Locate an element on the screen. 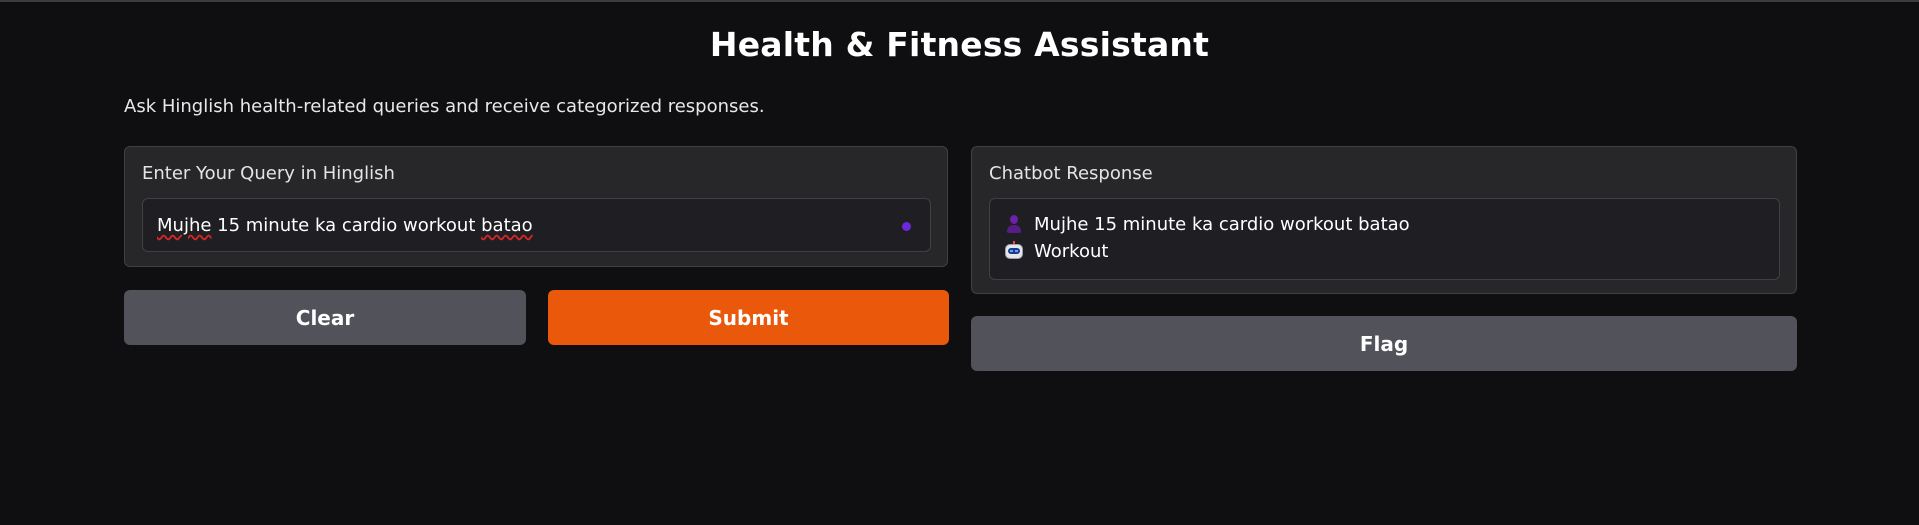 This screenshot has width=1919, height=525. user-message-text: Mujhe 15 minute ka cardio workout batao is located at coordinates (1222, 224).